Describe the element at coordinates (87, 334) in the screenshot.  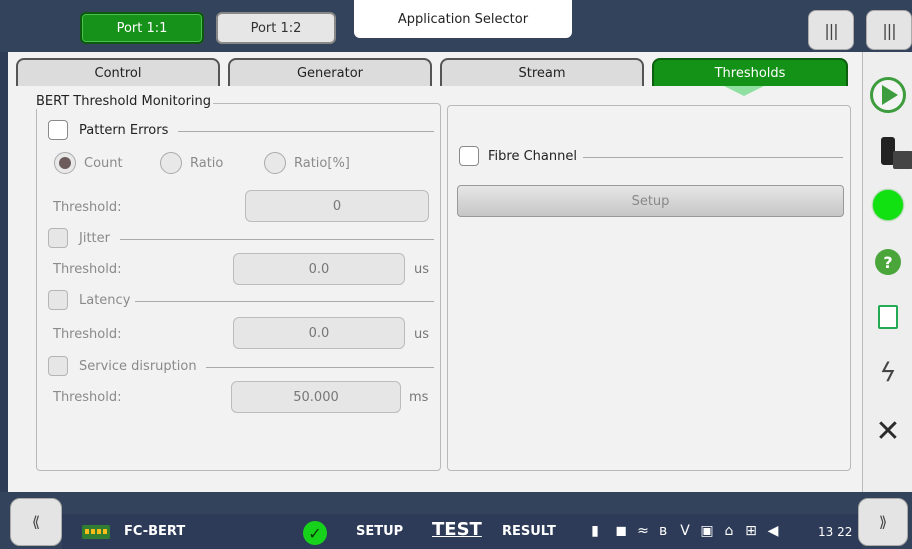
I see `latency-threshold-label: Threshold:` at that location.